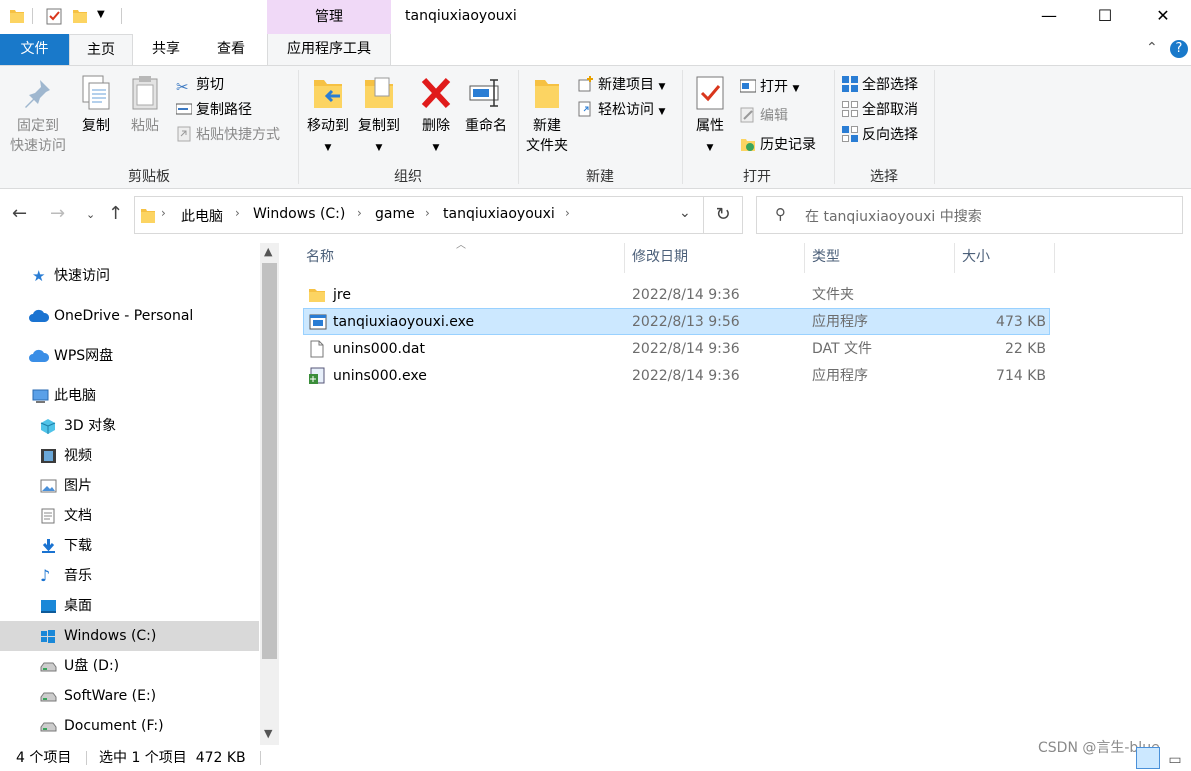 The width and height of the screenshot is (1191, 771). I want to click on recent-locations-icon: ⌄, so click(90, 214).